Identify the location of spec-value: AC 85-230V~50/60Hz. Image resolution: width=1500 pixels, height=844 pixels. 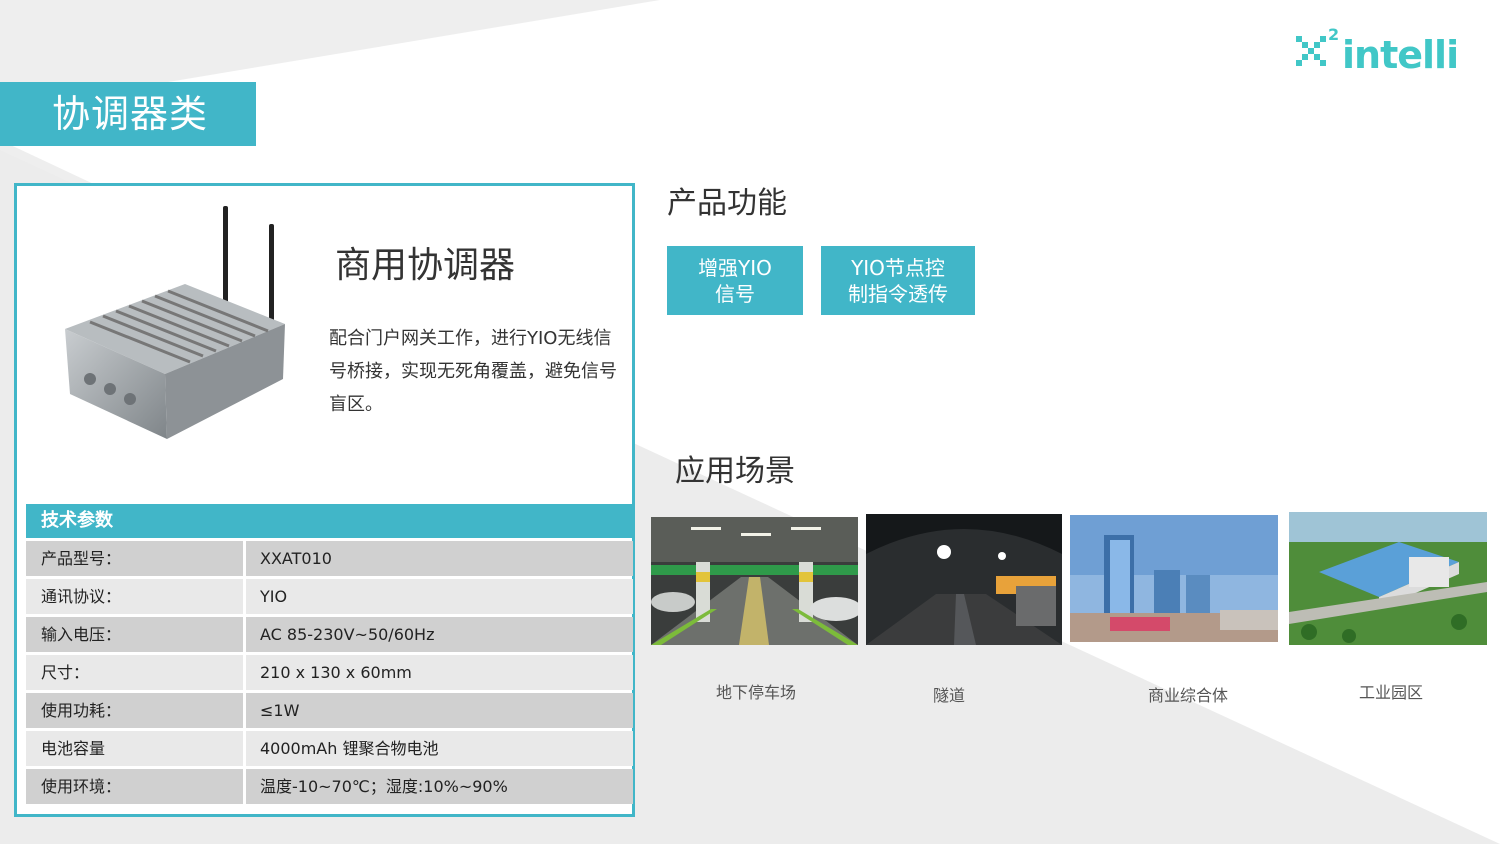
(439, 634).